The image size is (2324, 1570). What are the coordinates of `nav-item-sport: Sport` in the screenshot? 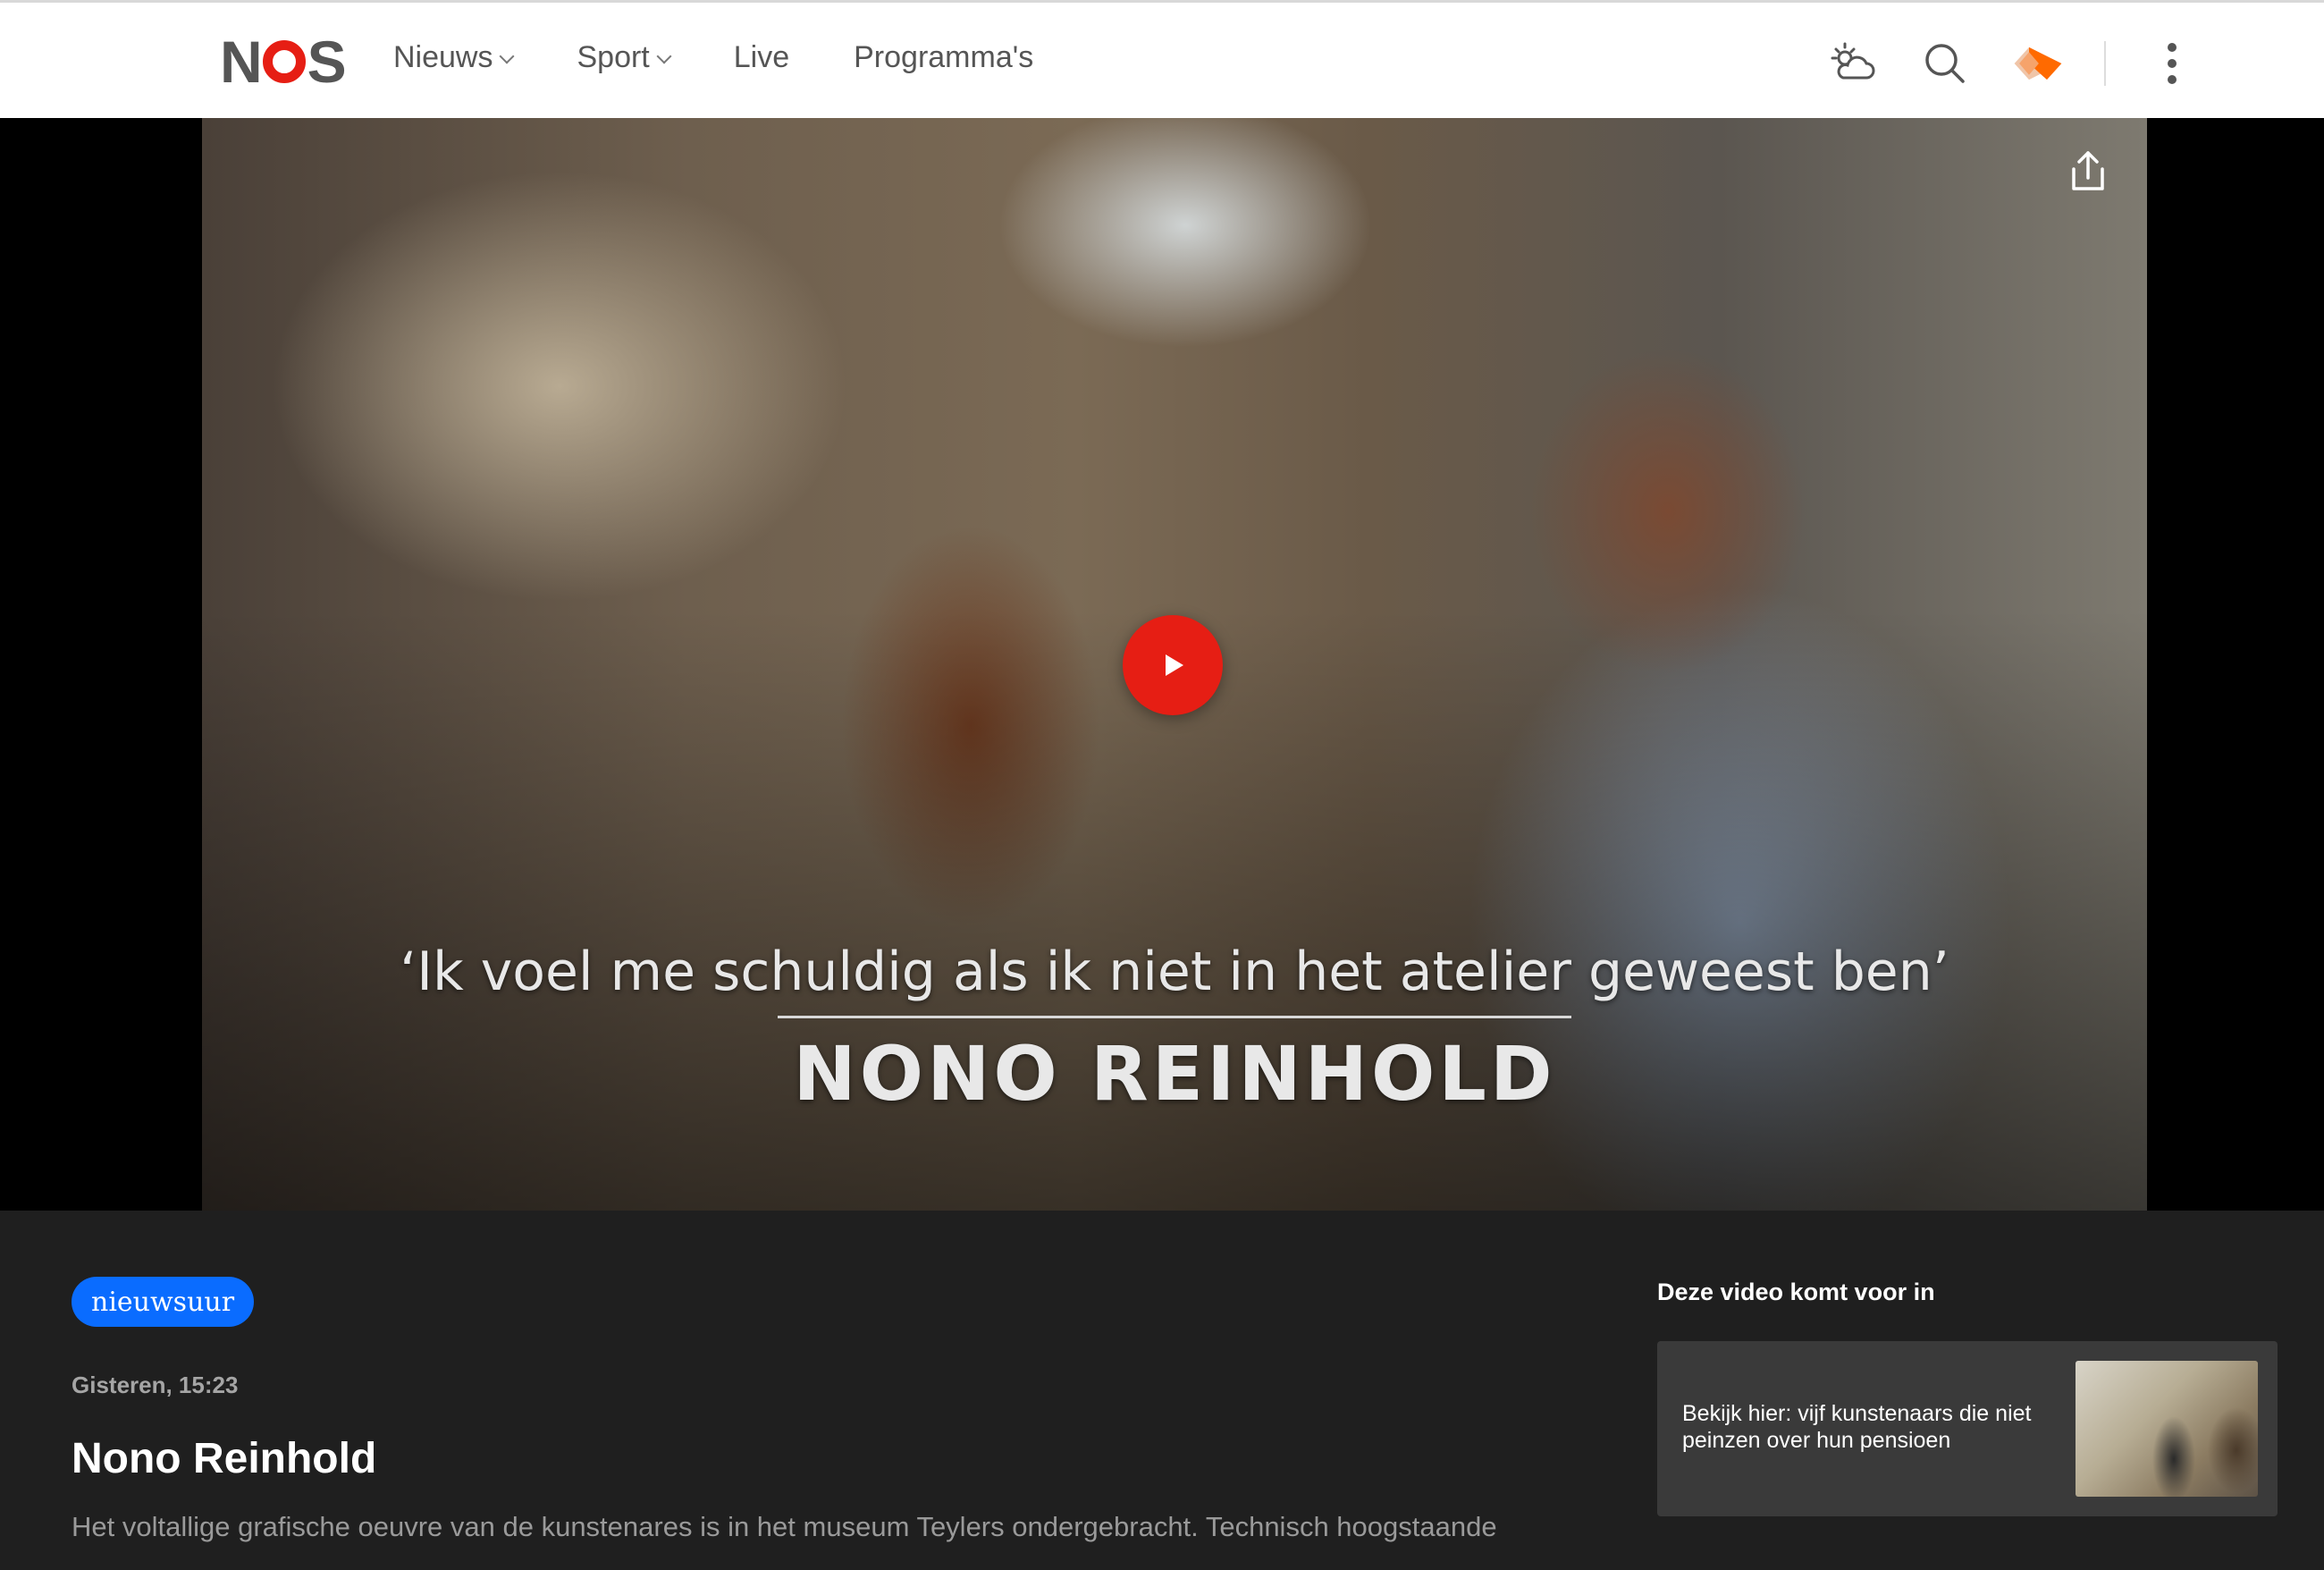 It's located at (624, 57).